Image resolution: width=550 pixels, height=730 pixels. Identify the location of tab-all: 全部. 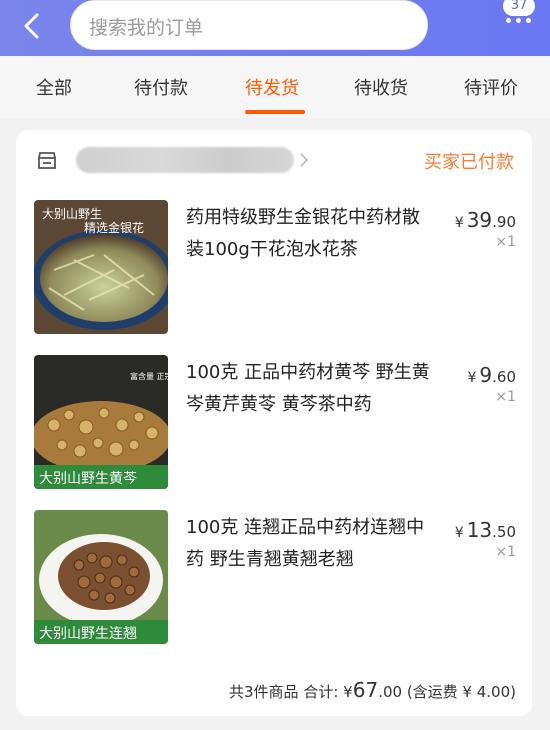
(54, 87).